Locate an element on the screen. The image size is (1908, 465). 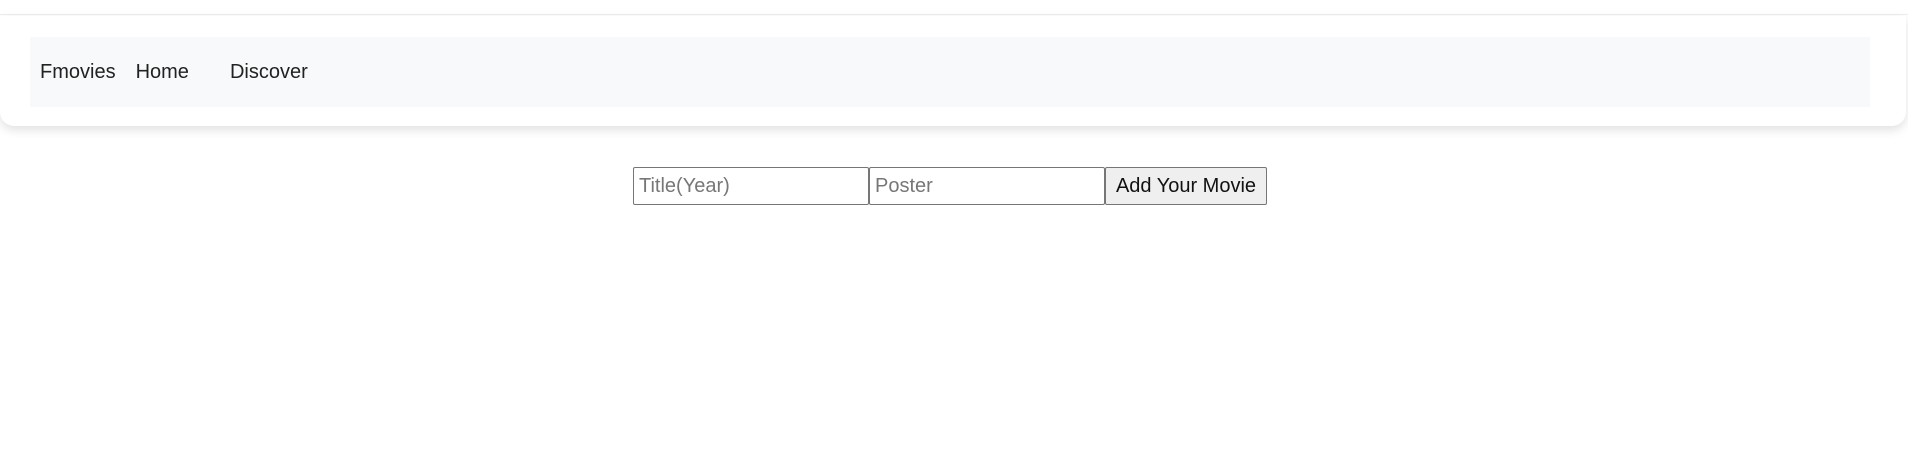
nav-link-discover: Discover is located at coordinates (269, 72).